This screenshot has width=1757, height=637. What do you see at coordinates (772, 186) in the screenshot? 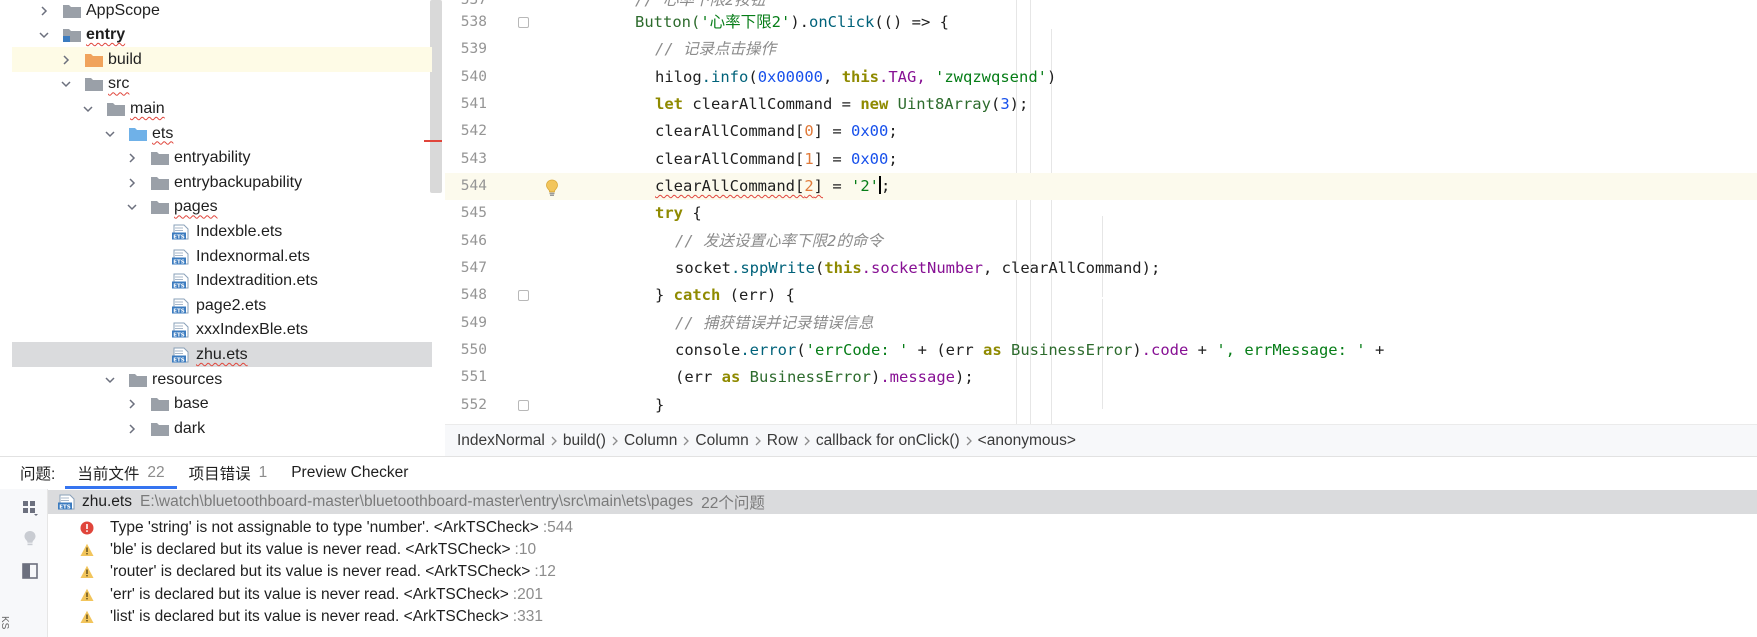
I see `code-text: clearAllCommand[2] = '2';` at bounding box center [772, 186].